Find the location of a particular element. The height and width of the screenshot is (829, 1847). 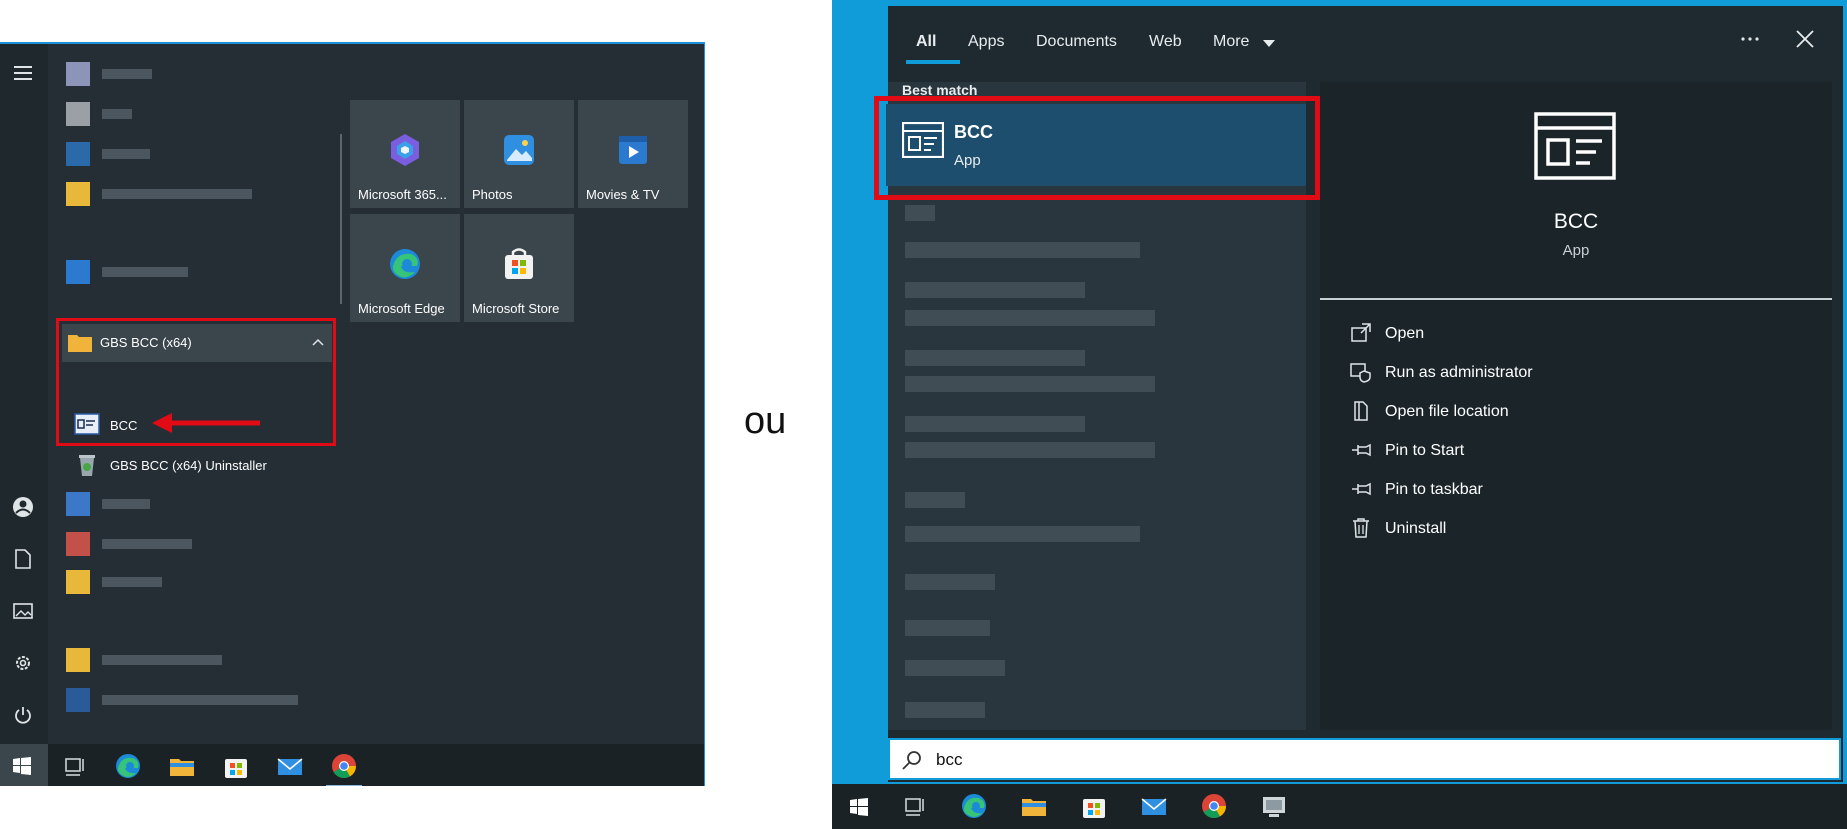

search-box: bcc is located at coordinates (1364, 759).